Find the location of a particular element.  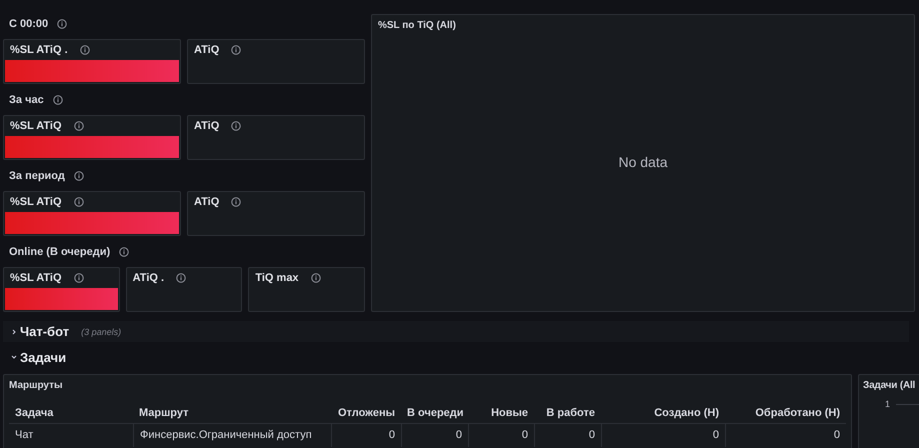

stat-title: ATiQ . is located at coordinates (148, 278).